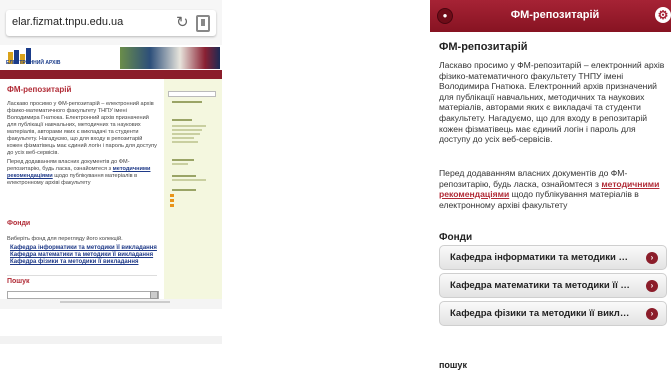 The image size is (671, 374). Describe the element at coordinates (33, 63) in the screenshot. I see `logo-text: ЕЛЕКТРОННИЙ АРХІВ` at that location.